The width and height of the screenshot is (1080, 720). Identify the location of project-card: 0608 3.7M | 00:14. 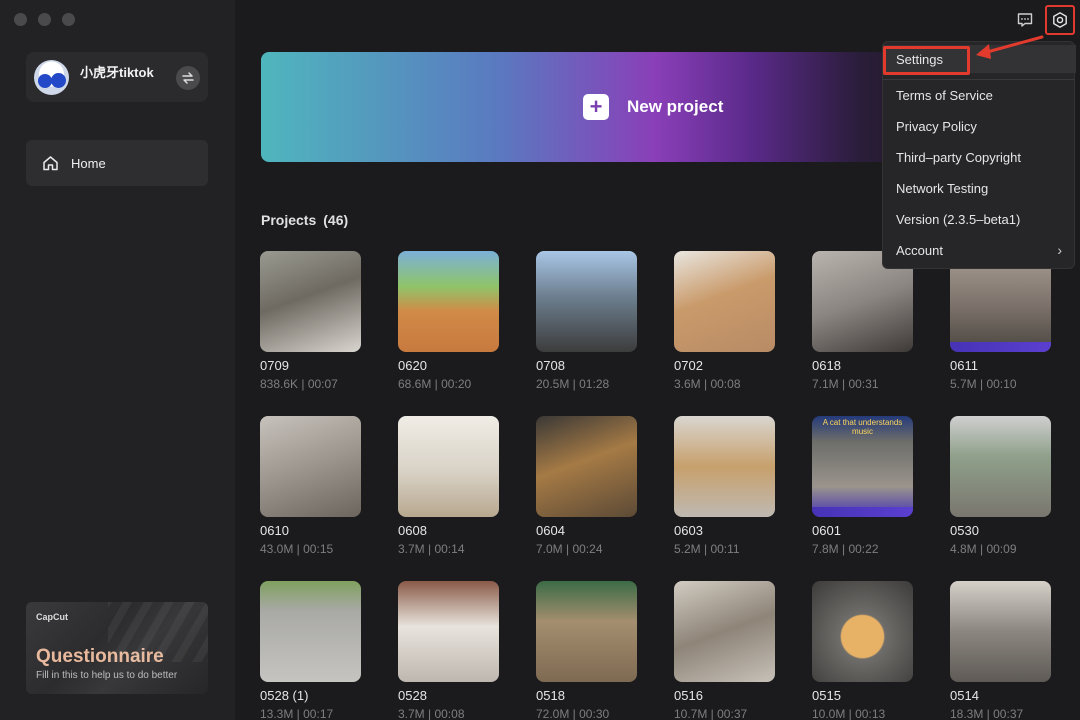
(448, 486).